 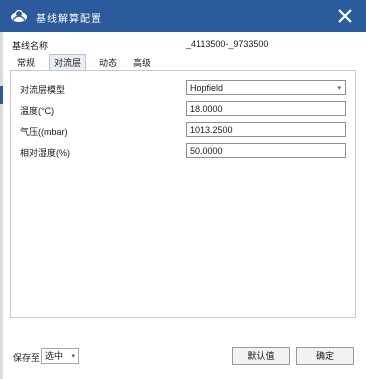 I want to click on temperature-input: 18.0000, so click(x=266, y=108).